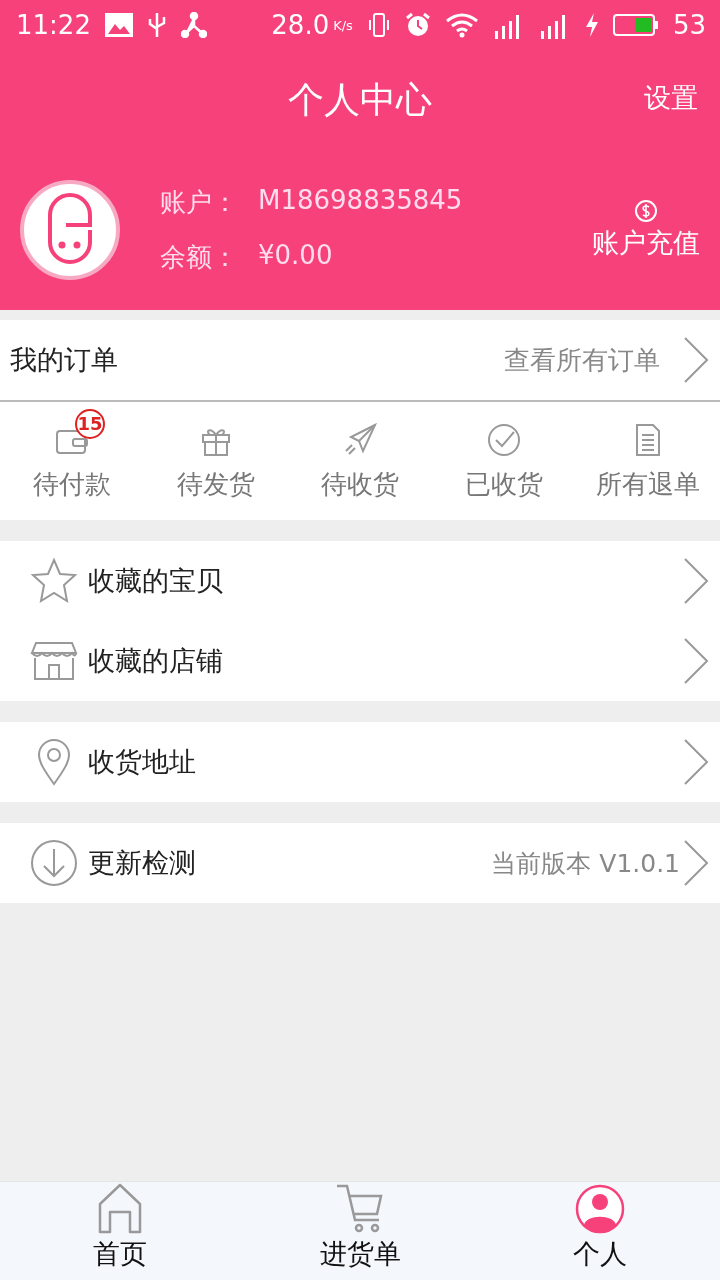 The height and width of the screenshot is (1280, 720). What do you see at coordinates (360, 99) in the screenshot?
I see `page-title: 个人中心` at bounding box center [360, 99].